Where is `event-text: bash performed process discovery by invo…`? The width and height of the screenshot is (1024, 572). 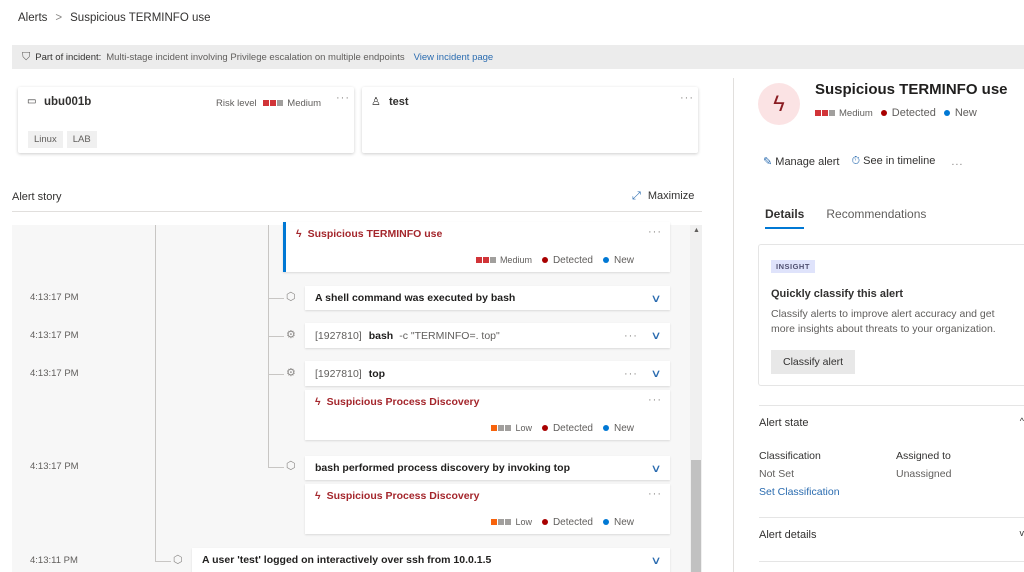
event-text: bash performed process discovery by invo… is located at coordinates (442, 468).